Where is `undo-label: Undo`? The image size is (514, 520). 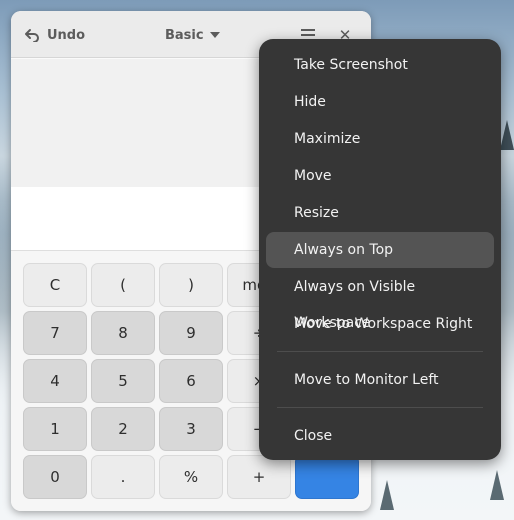 undo-label: Undo is located at coordinates (66, 35).